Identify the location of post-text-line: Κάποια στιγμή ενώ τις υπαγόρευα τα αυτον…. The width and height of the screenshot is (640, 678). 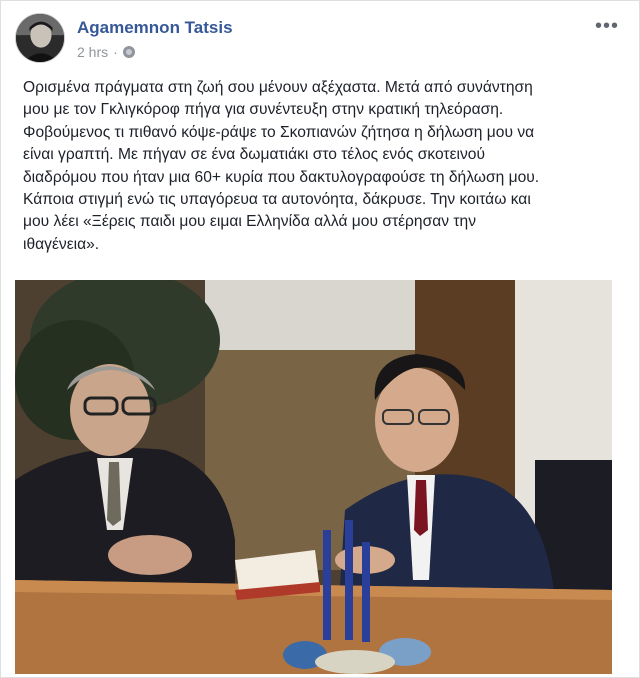
(277, 200).